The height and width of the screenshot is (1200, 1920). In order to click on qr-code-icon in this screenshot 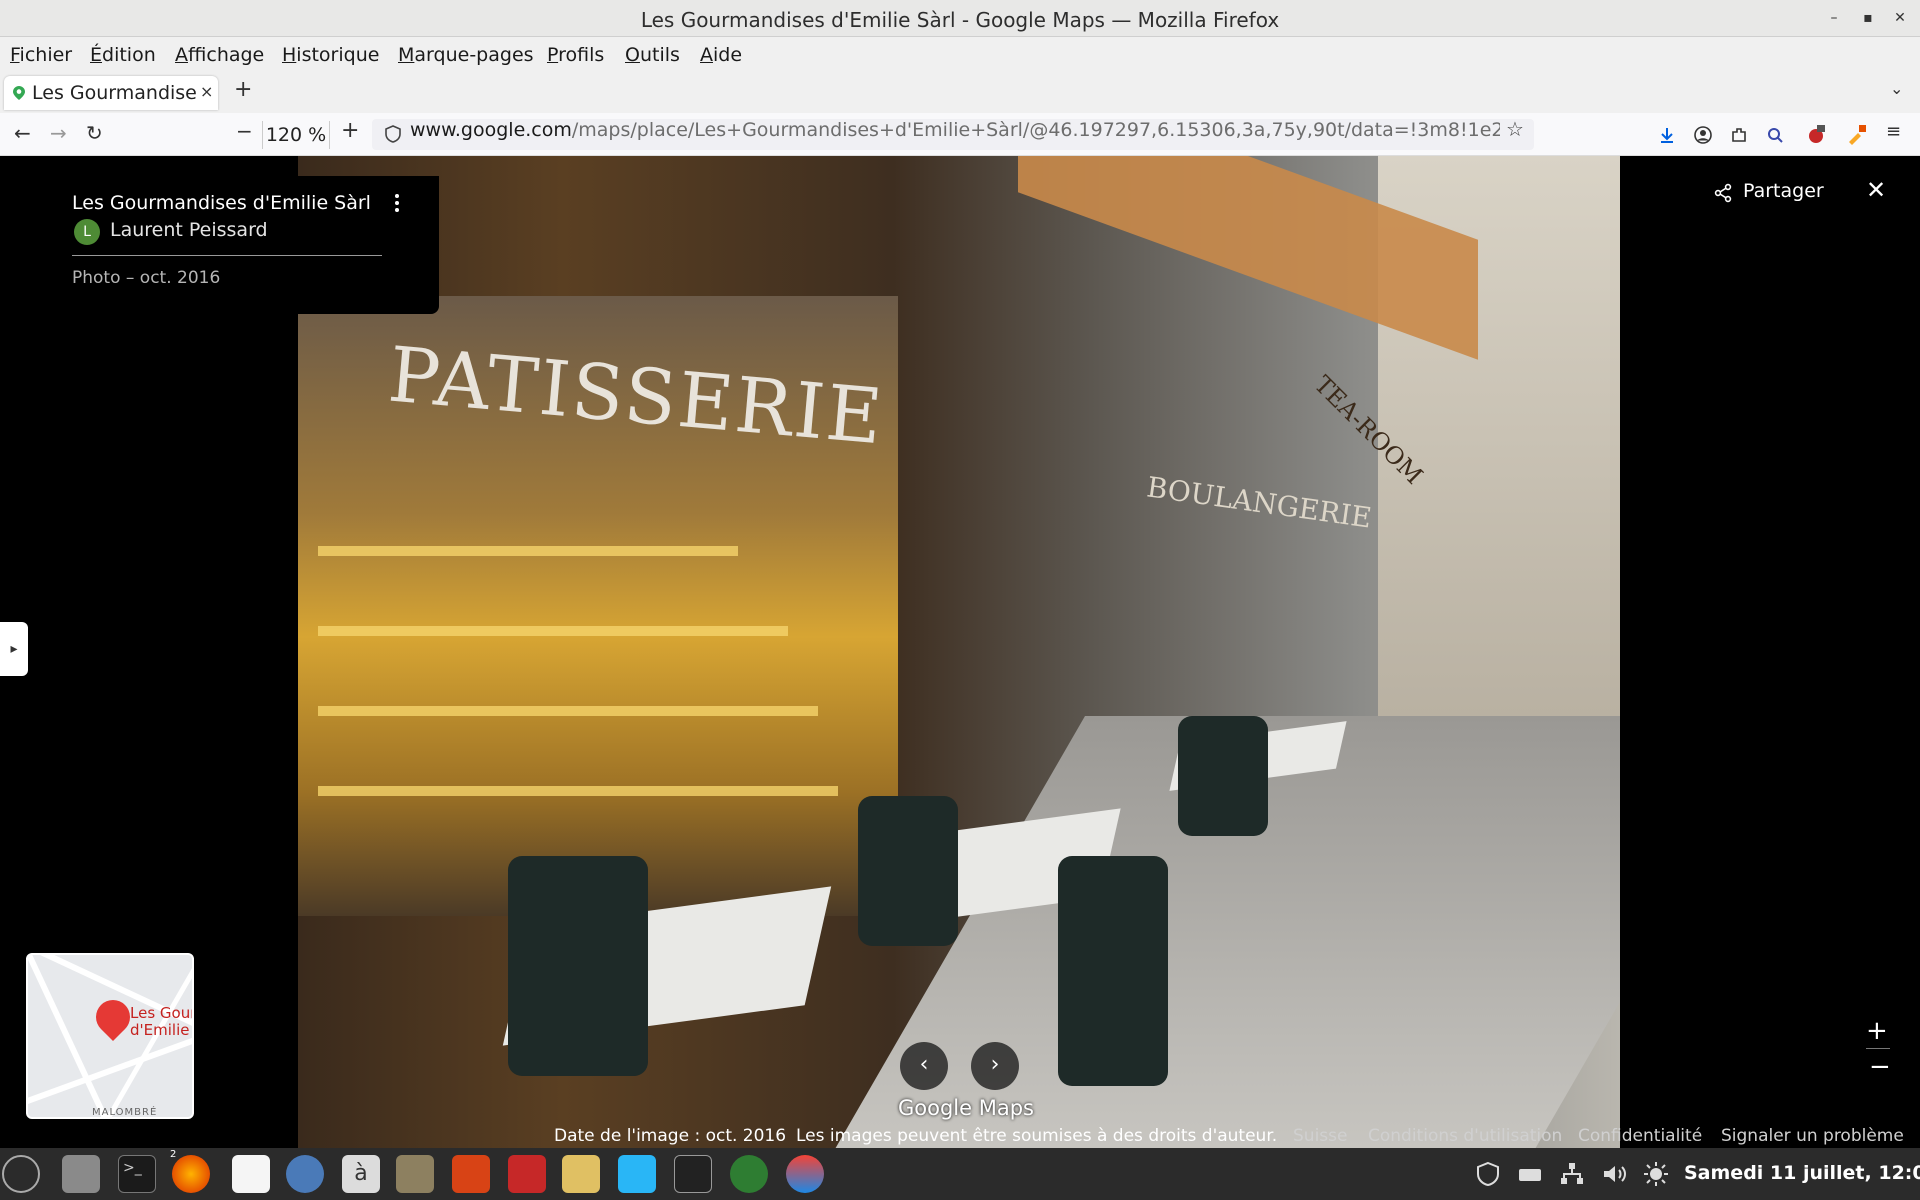, I will do `click(527, 1174)`.